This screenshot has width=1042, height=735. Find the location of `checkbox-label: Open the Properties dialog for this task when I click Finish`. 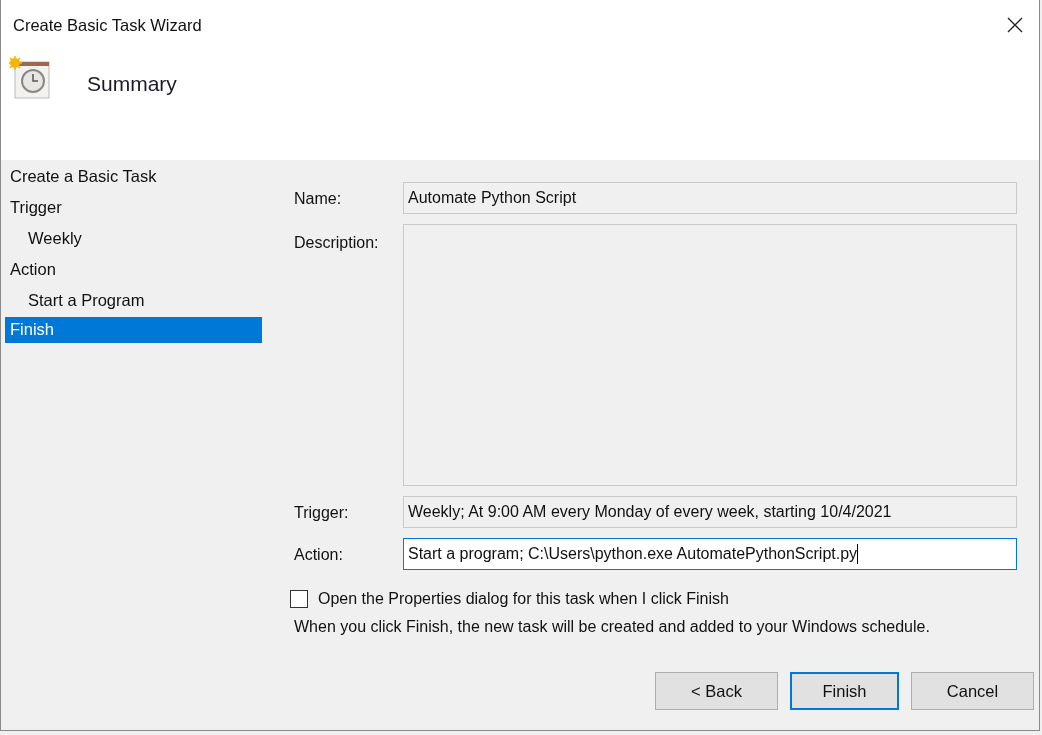

checkbox-label: Open the Properties dialog for this task when I click Finish is located at coordinates (523, 599).